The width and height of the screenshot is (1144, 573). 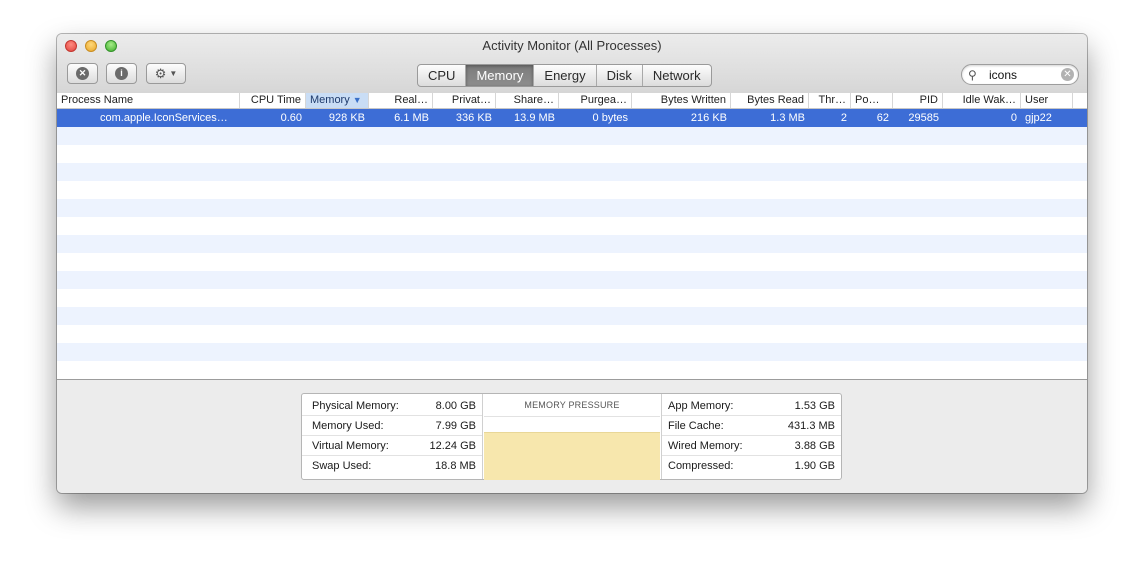 I want to click on action-menu-button: ⚙ ▼, so click(x=166, y=73).